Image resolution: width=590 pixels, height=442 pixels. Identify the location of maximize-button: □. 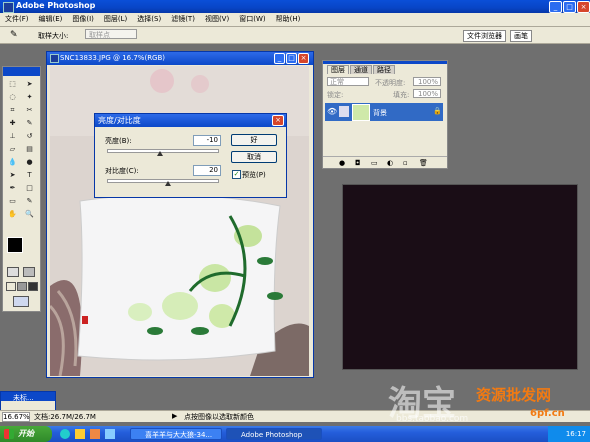
(569, 7).